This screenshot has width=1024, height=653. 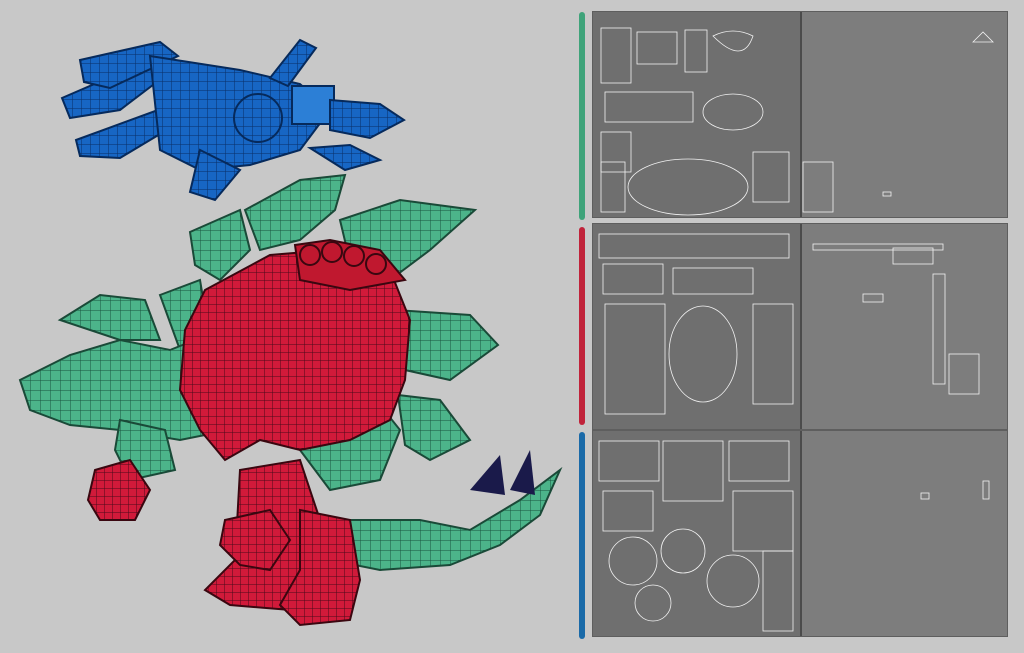 I want to click on legs-mesh, so click(x=224, y=542).